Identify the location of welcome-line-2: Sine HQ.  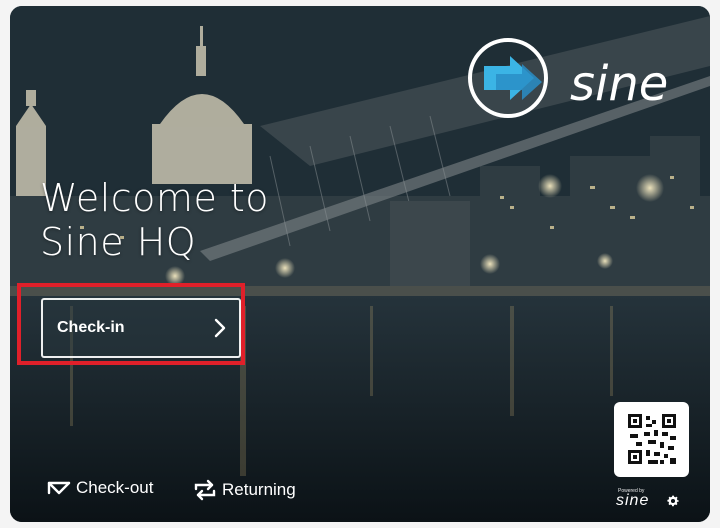
(118, 242).